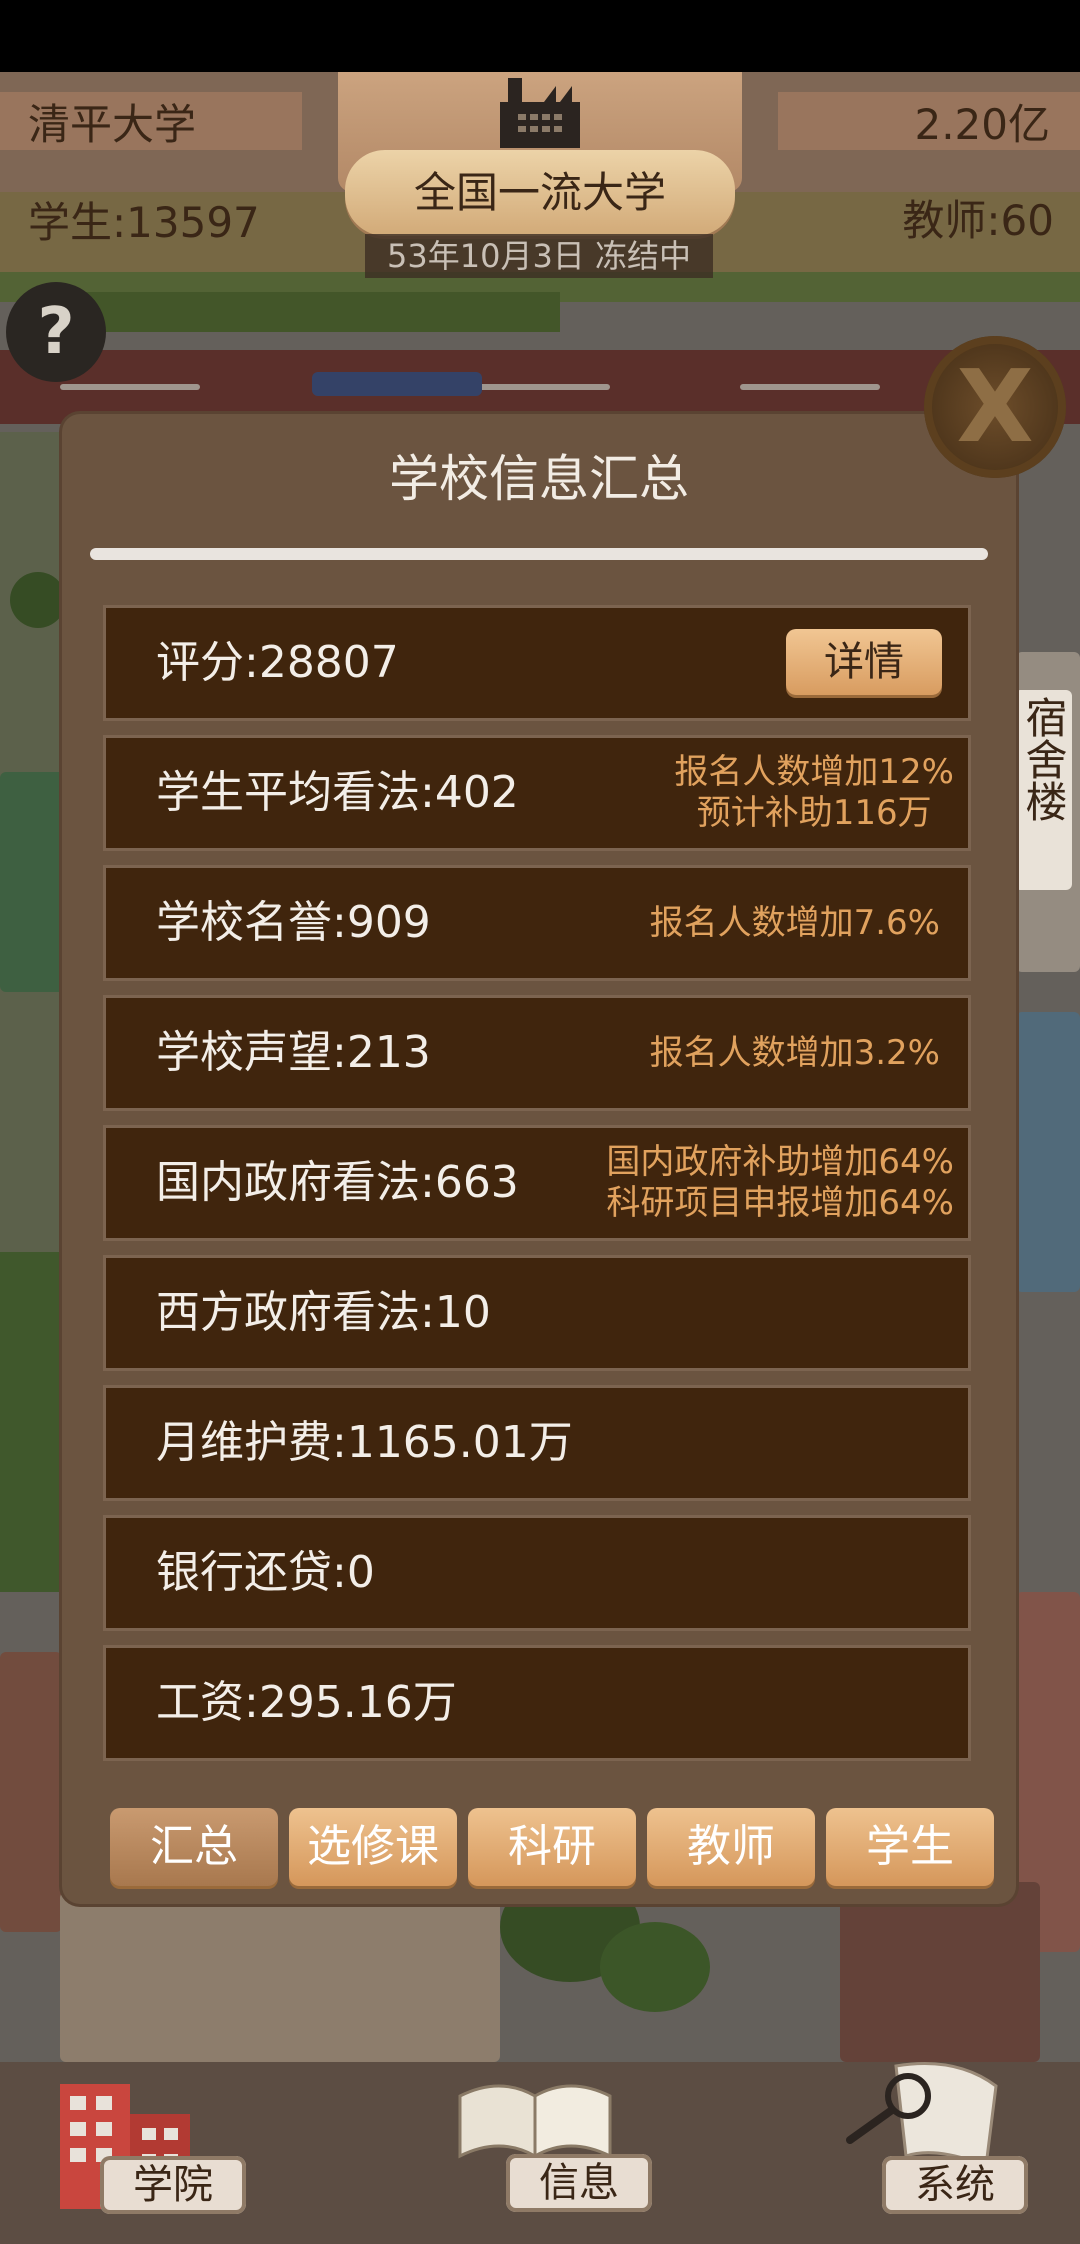  I want to click on game-date-status: 53年10月3日 冻结中, so click(539, 256).